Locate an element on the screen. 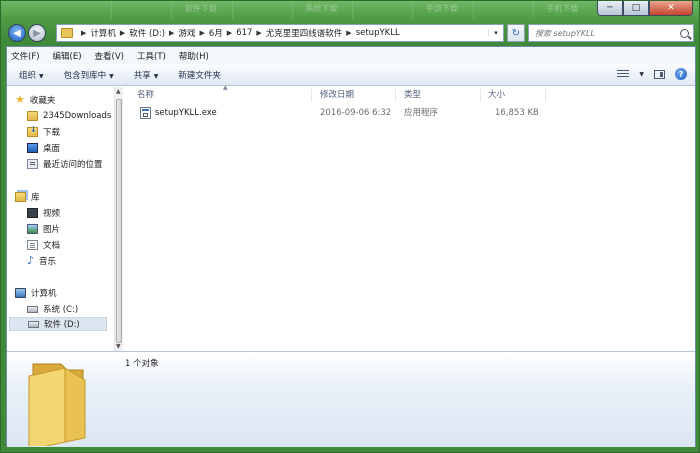 The image size is (700, 453). organize-button: 组织 ▼ is located at coordinates (31, 75).